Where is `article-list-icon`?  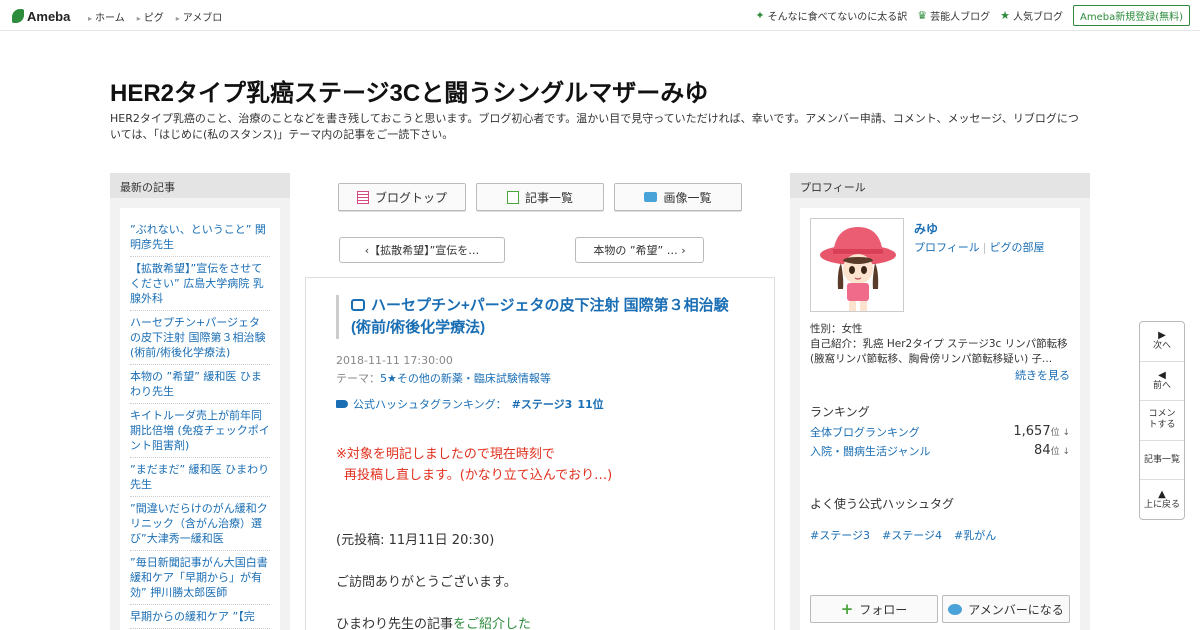
article-list-icon is located at coordinates (512, 197).